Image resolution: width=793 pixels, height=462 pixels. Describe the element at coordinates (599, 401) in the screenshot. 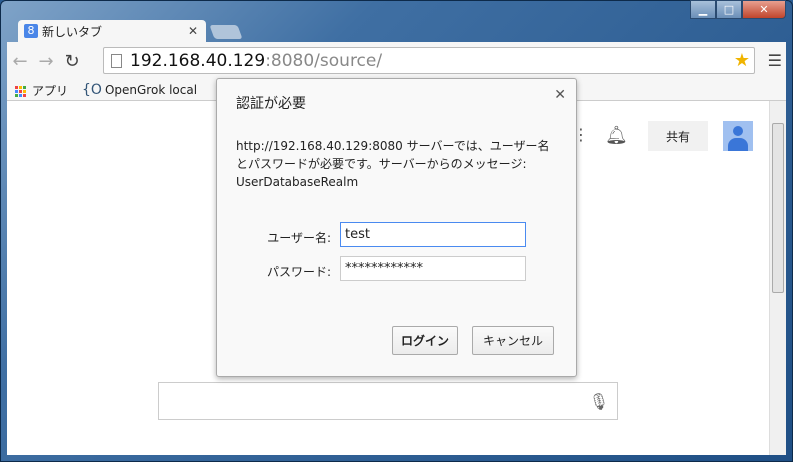

I see `microphone-icon: 🎙︎` at that location.